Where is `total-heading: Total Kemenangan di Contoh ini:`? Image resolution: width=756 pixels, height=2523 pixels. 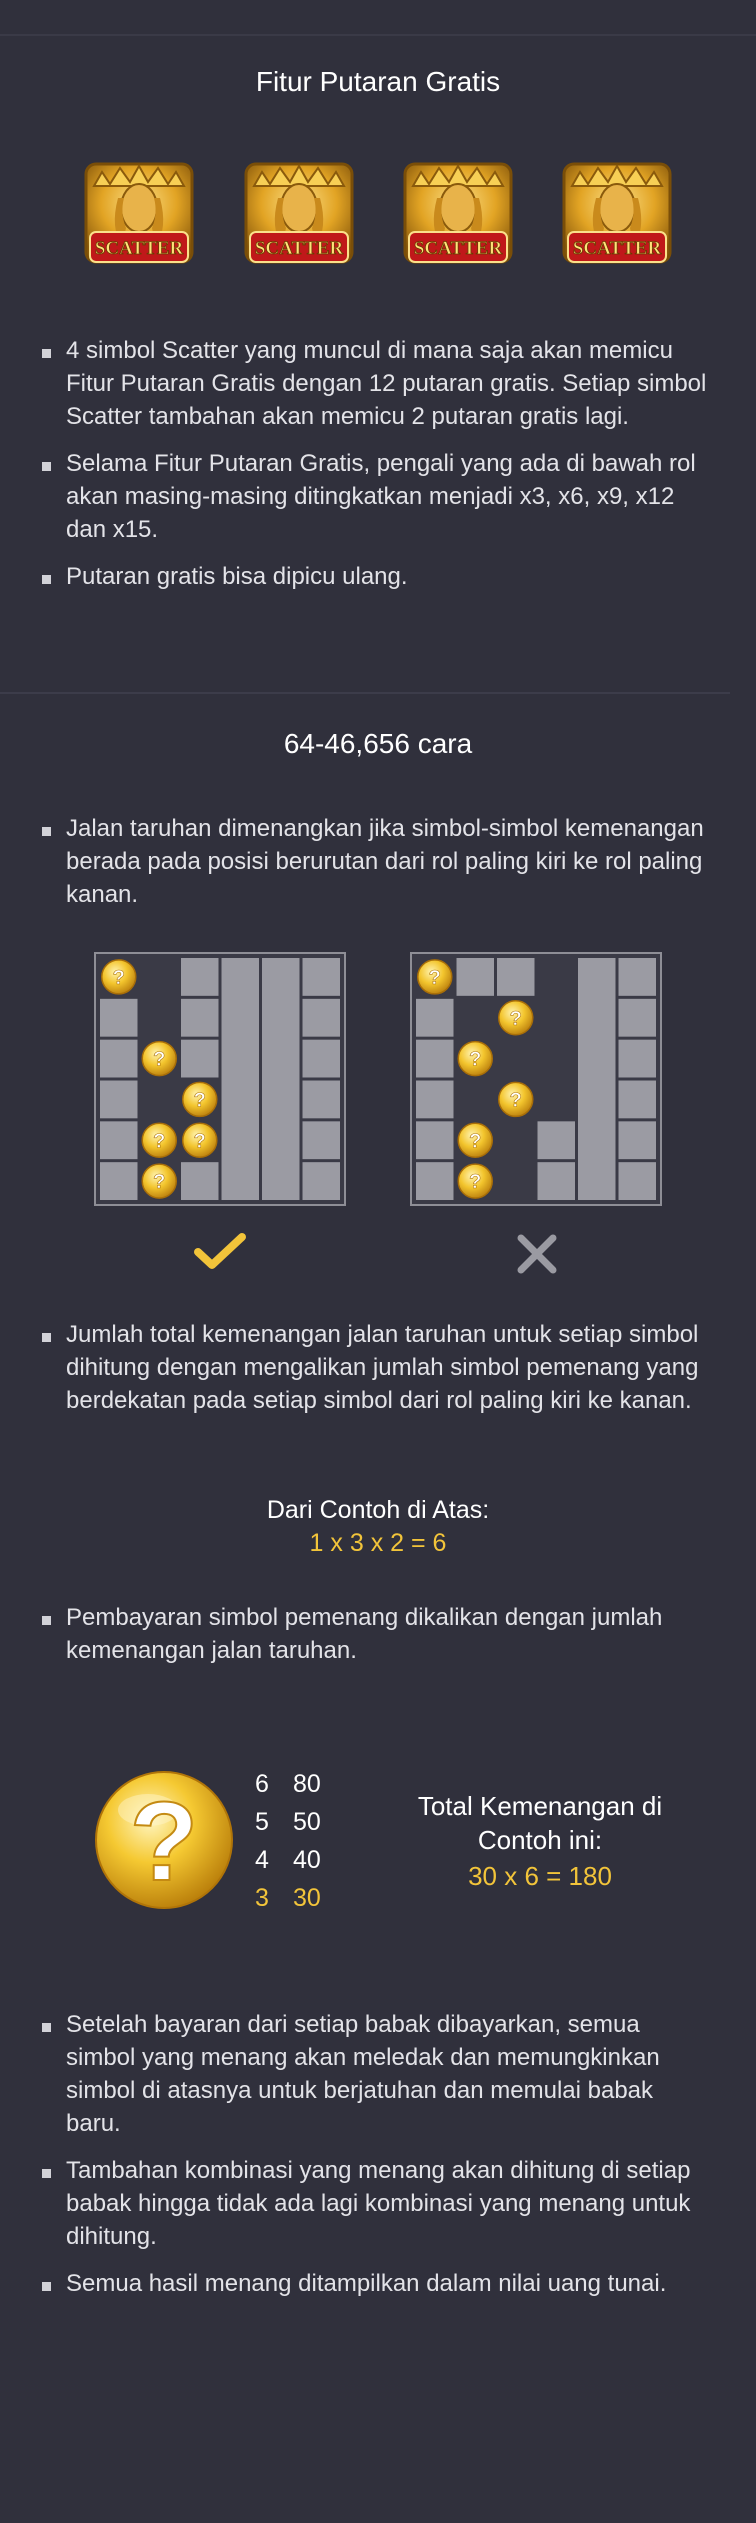 total-heading: Total Kemenangan di Contoh ini: is located at coordinates (540, 1823).